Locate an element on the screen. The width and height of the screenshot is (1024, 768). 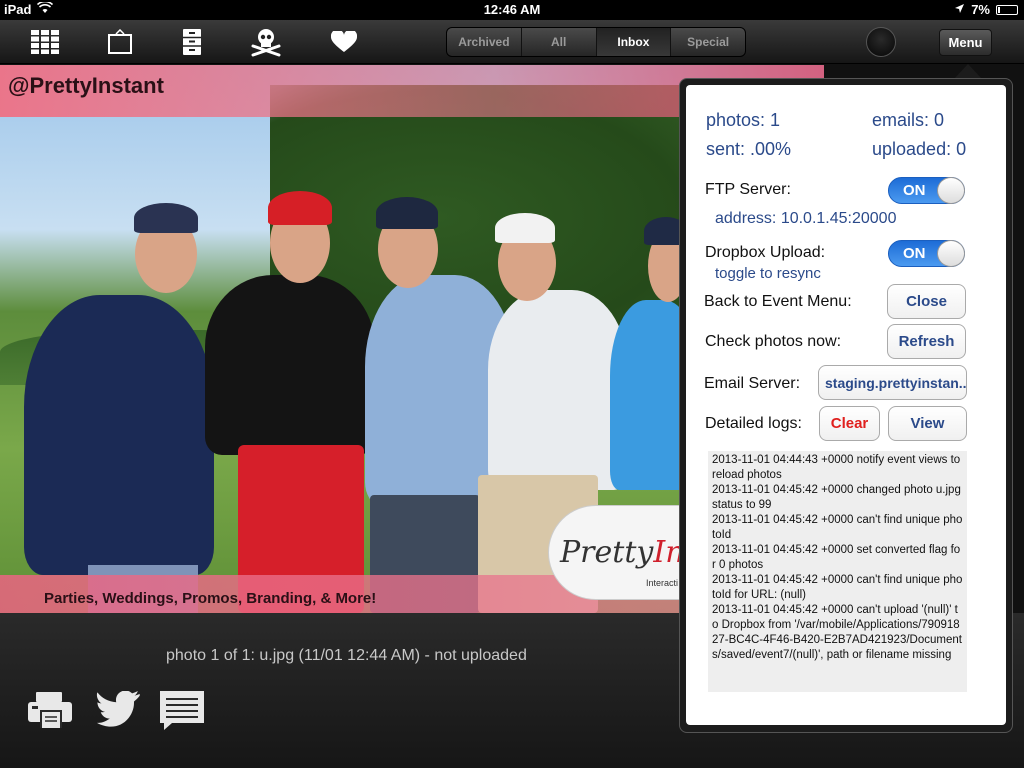
status-bar: iPad 12:46 AM 7% is located at coordinates (512, 10).